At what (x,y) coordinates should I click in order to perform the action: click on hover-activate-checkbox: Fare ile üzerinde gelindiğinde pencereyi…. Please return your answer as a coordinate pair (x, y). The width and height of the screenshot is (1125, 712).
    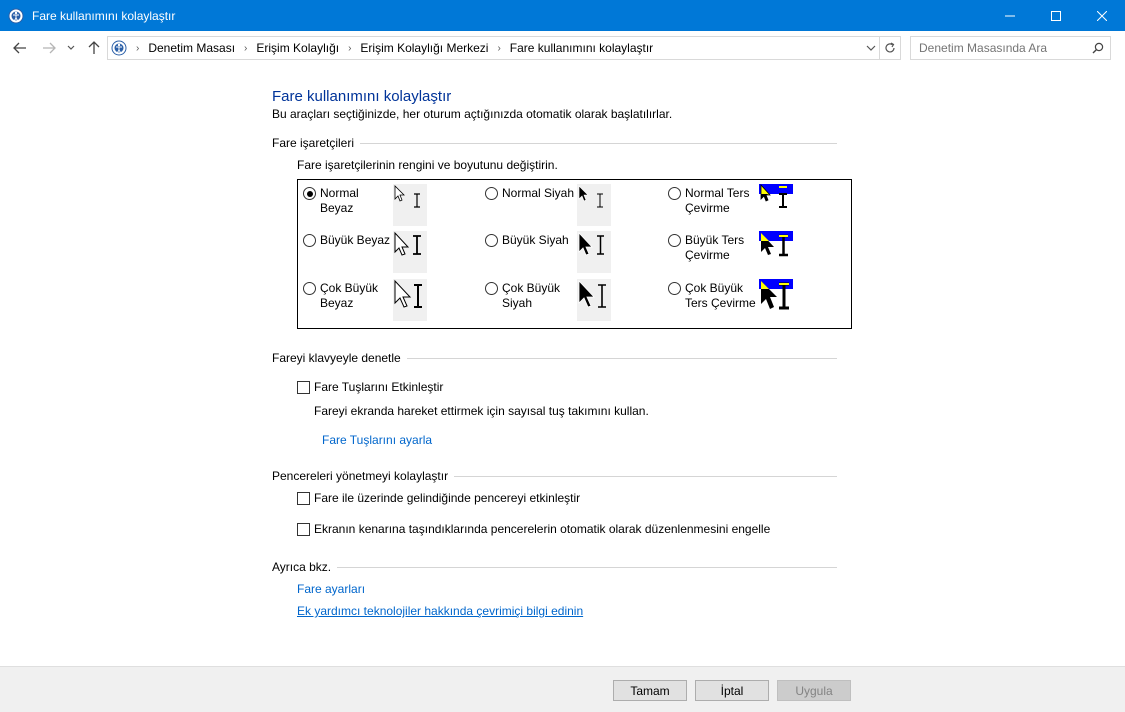
    Looking at the image, I should click on (438, 498).